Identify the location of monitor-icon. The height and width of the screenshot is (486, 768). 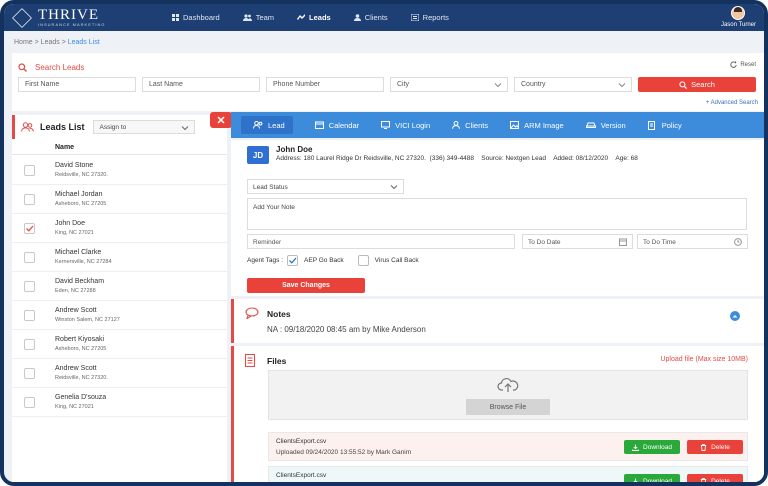
(386, 125).